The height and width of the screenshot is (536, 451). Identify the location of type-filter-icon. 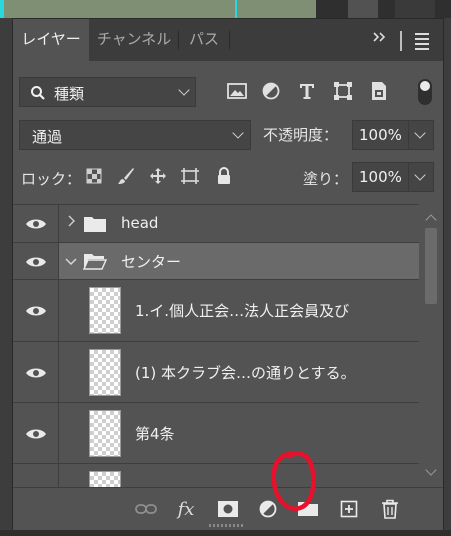
(307, 91).